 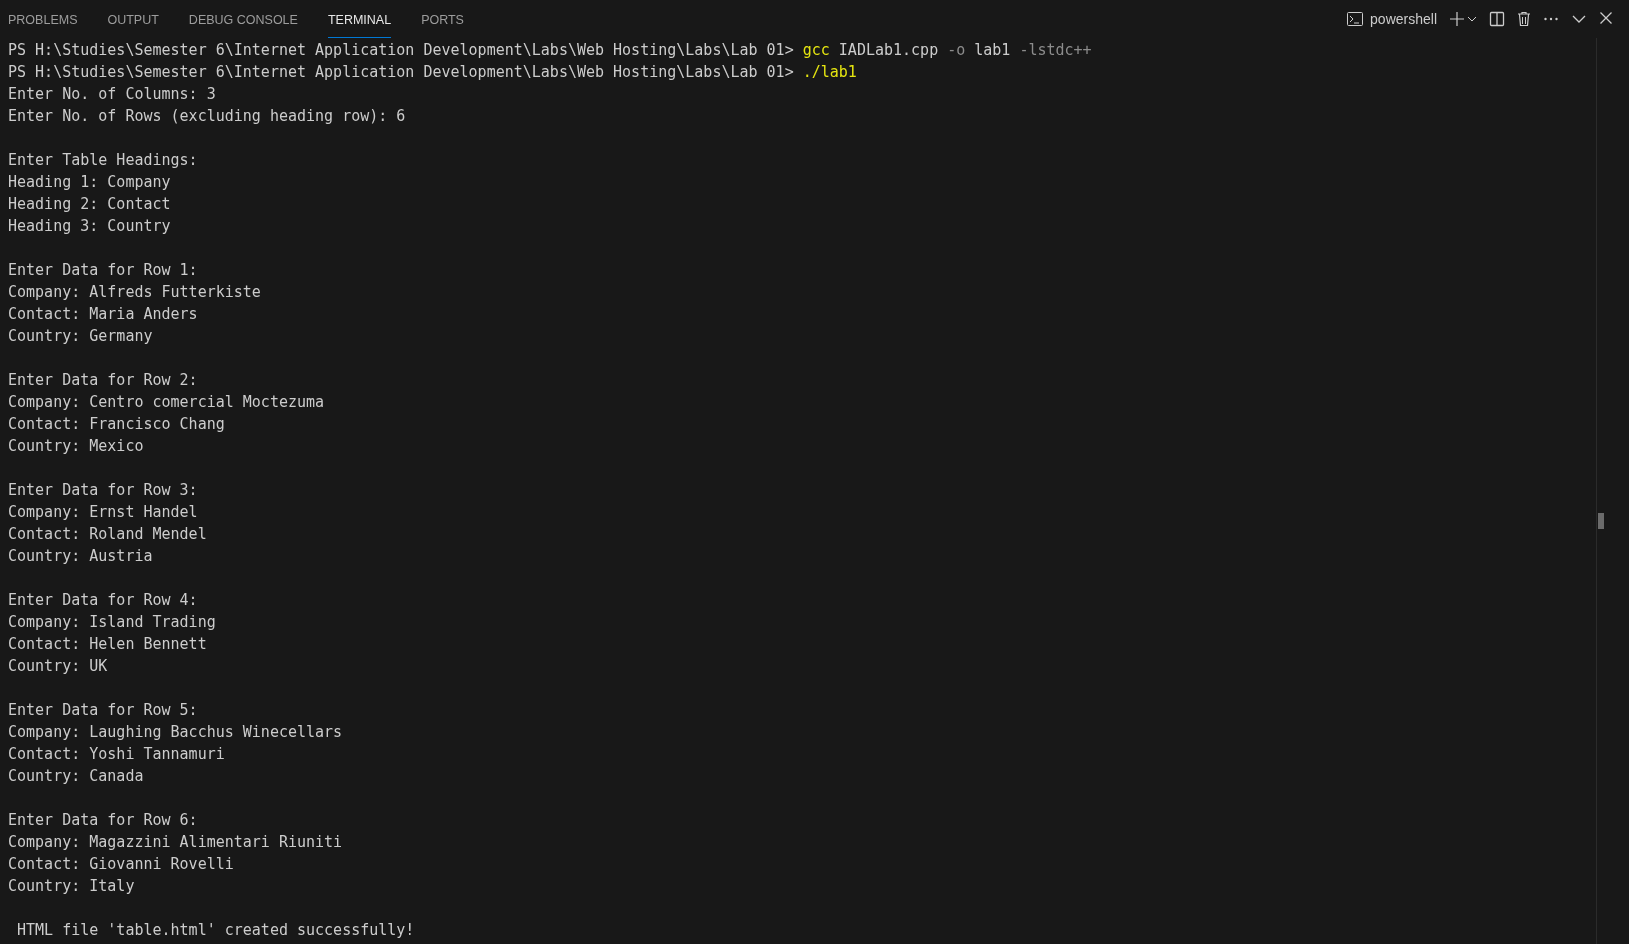 What do you see at coordinates (80, 336) in the screenshot?
I see `terminal-output-line: Country: Germany` at bounding box center [80, 336].